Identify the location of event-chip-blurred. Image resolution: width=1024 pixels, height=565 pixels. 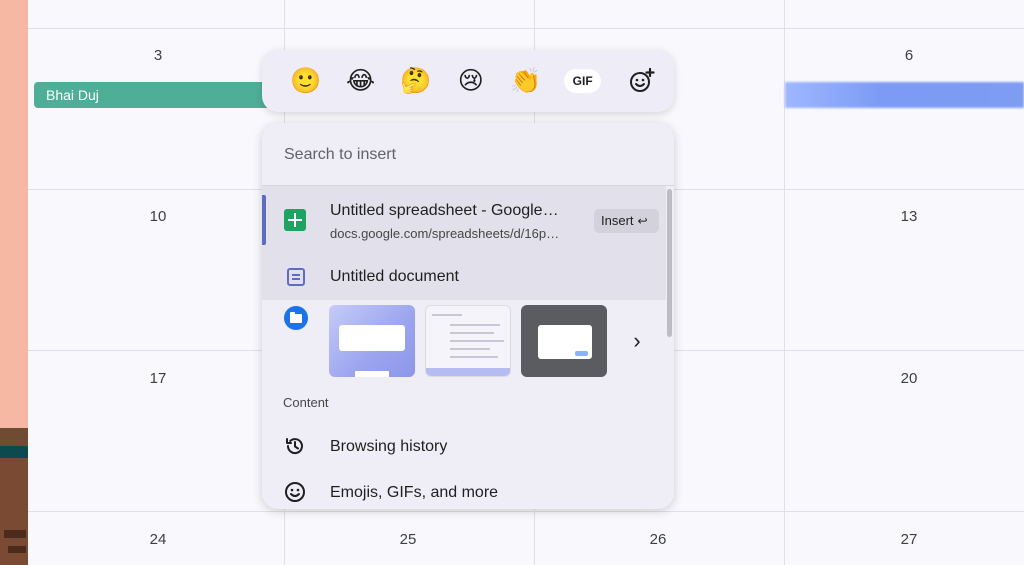
(904, 95).